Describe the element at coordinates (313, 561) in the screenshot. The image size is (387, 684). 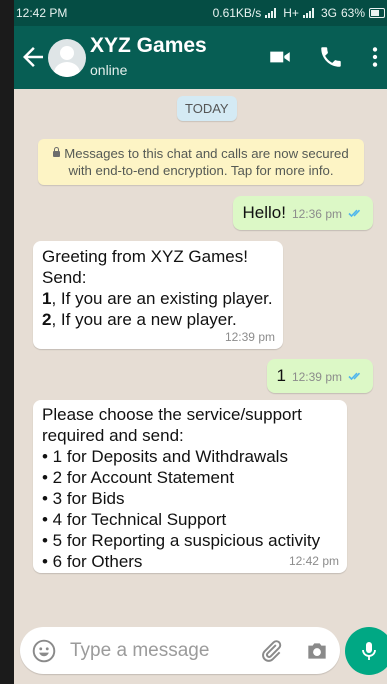
I see `message-time: 12:42 pm` at that location.